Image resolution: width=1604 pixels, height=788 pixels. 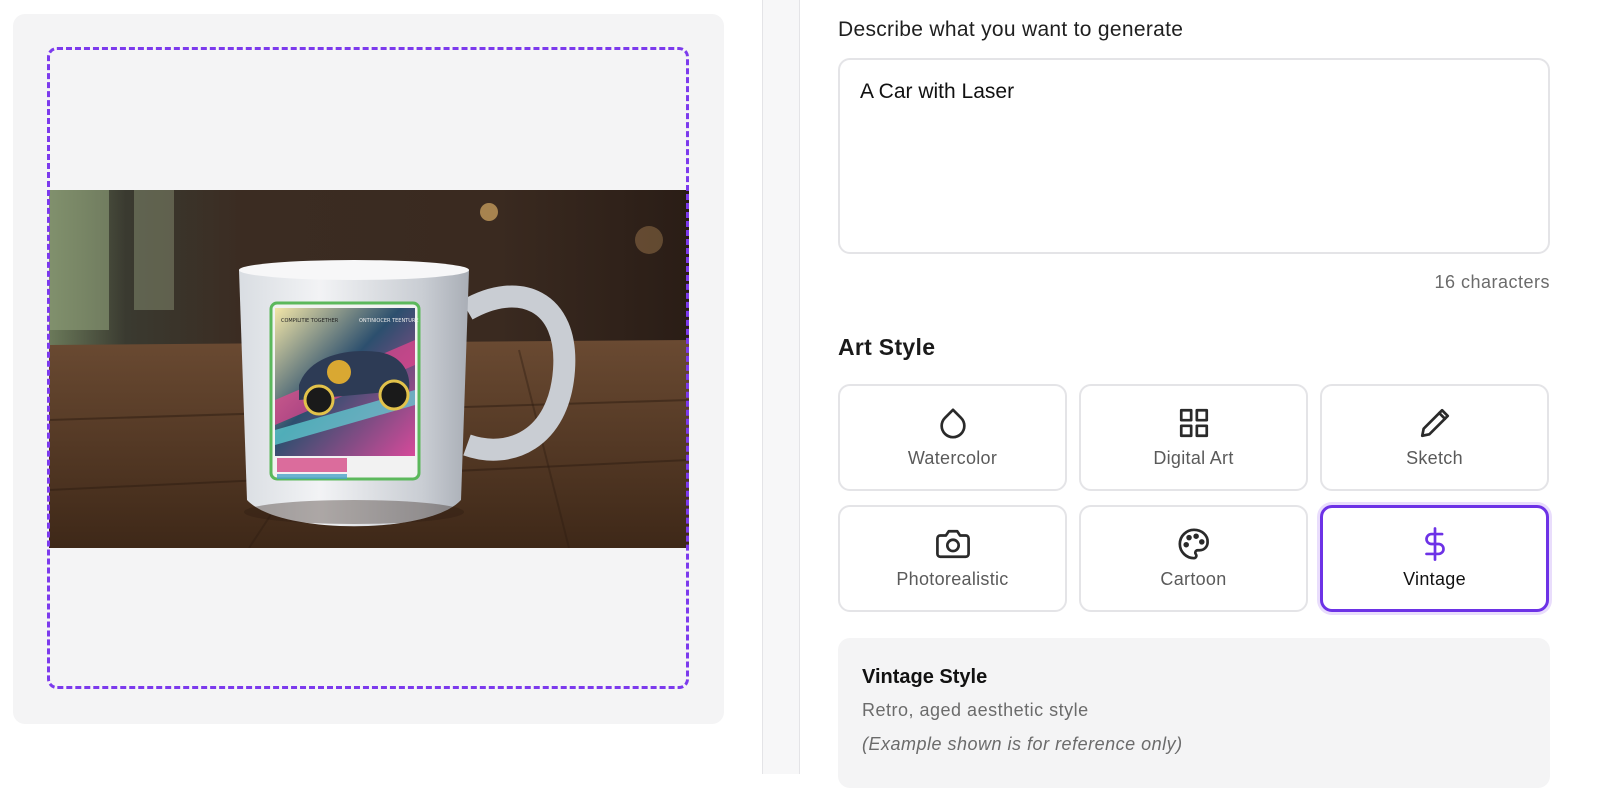 I want to click on style-info-title: Vintage Style, so click(x=925, y=677).